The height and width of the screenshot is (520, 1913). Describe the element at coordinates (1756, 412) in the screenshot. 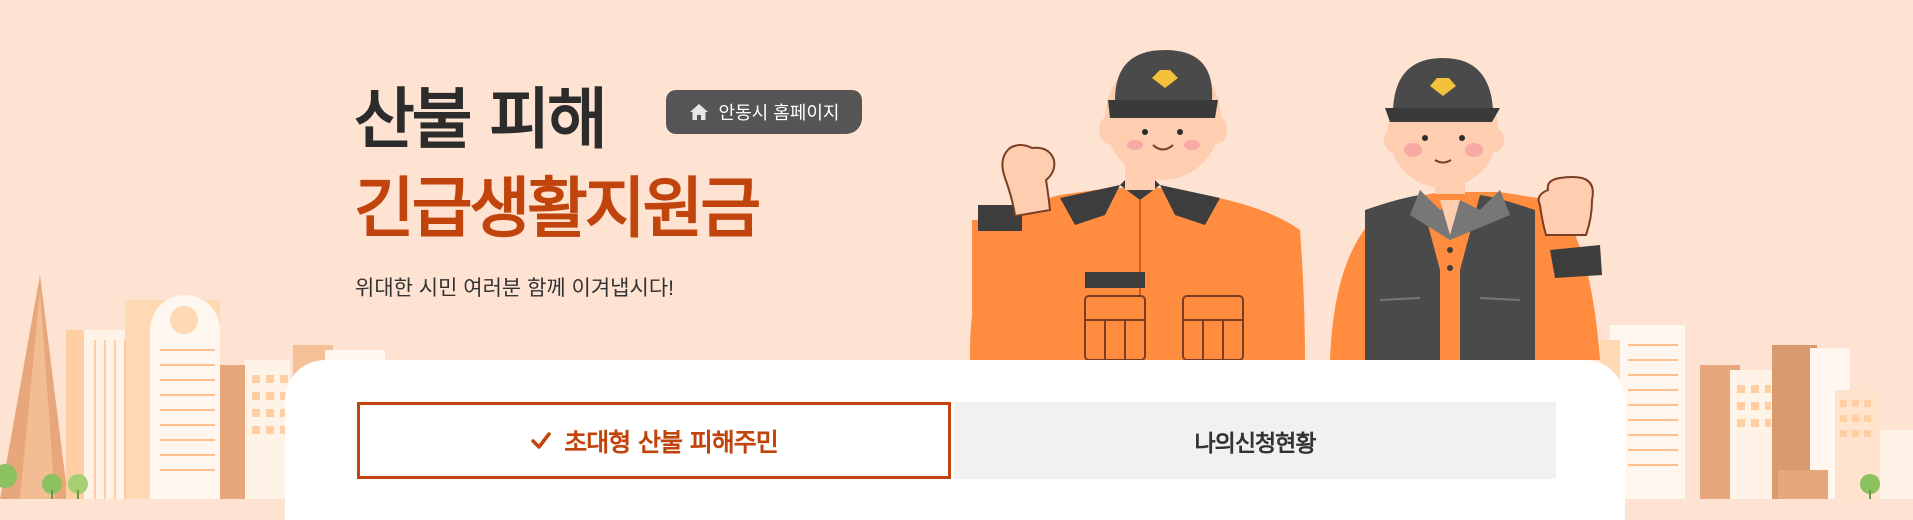

I see `right-city-illustration` at that location.